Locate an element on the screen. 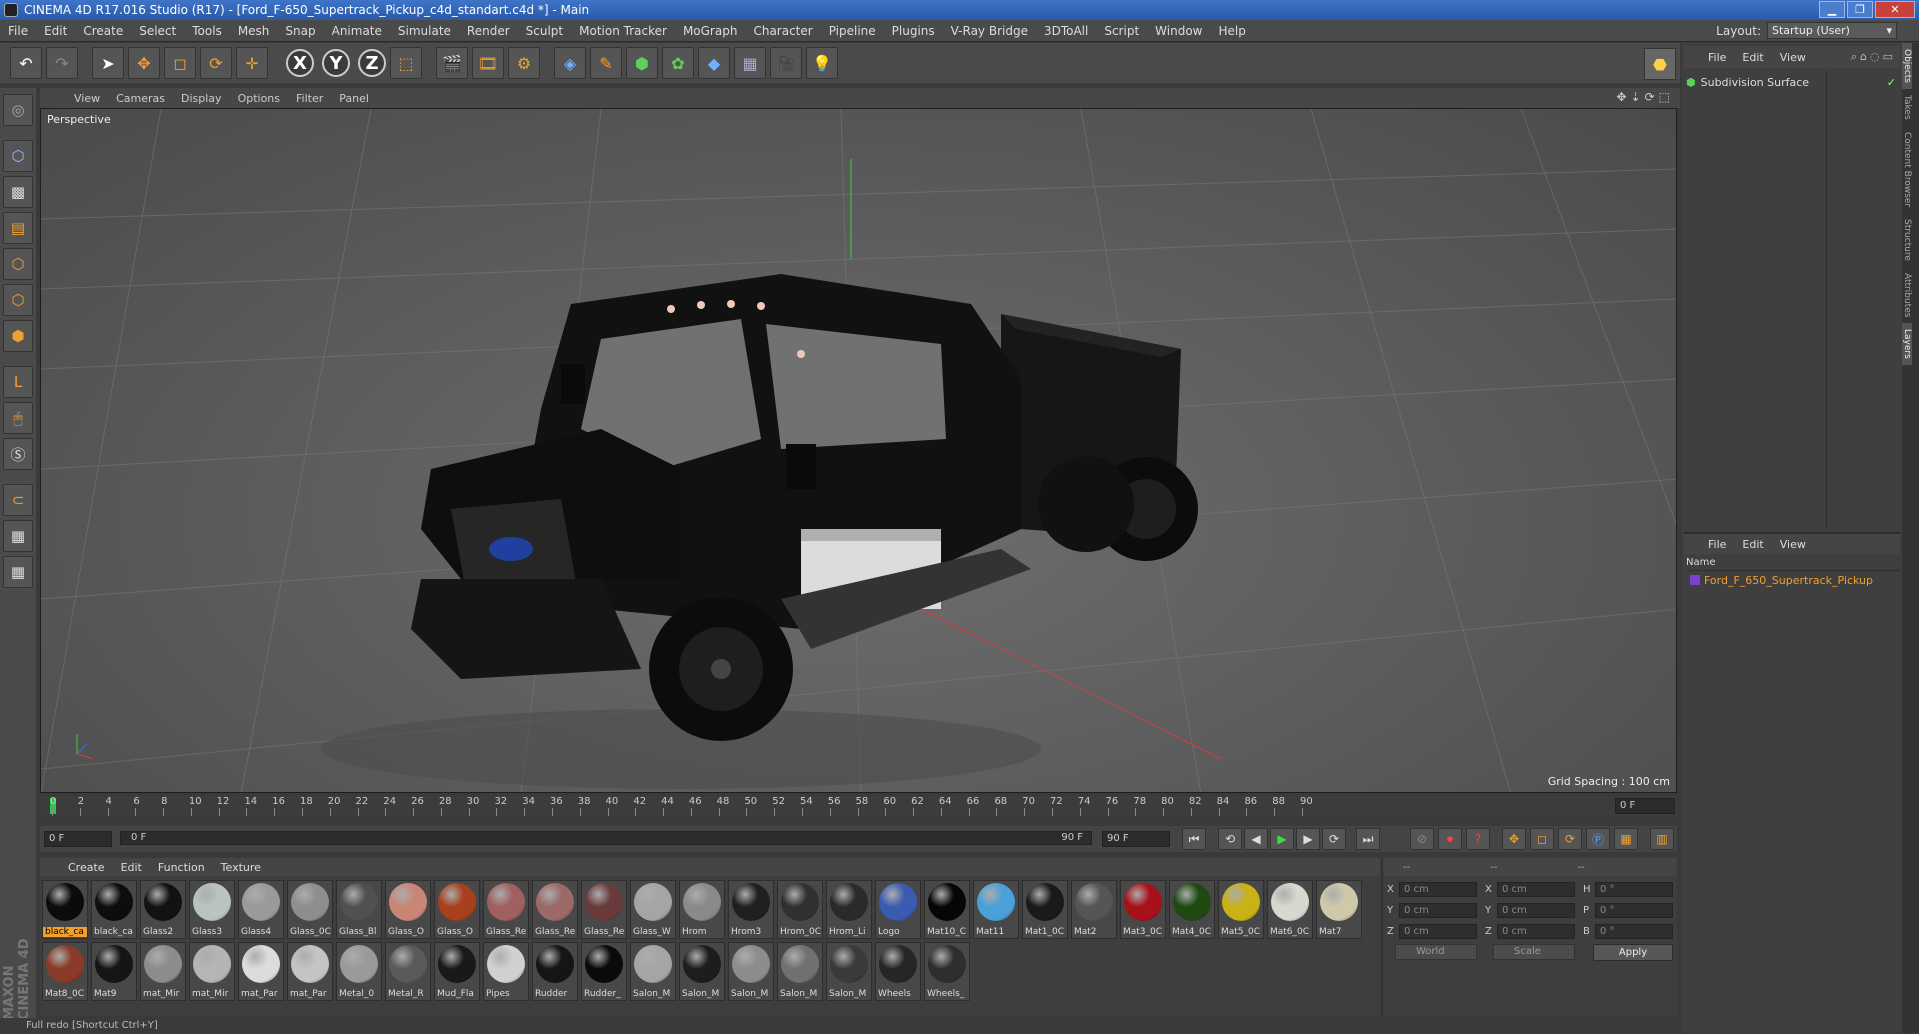  menu-file: File is located at coordinates (18, 31).